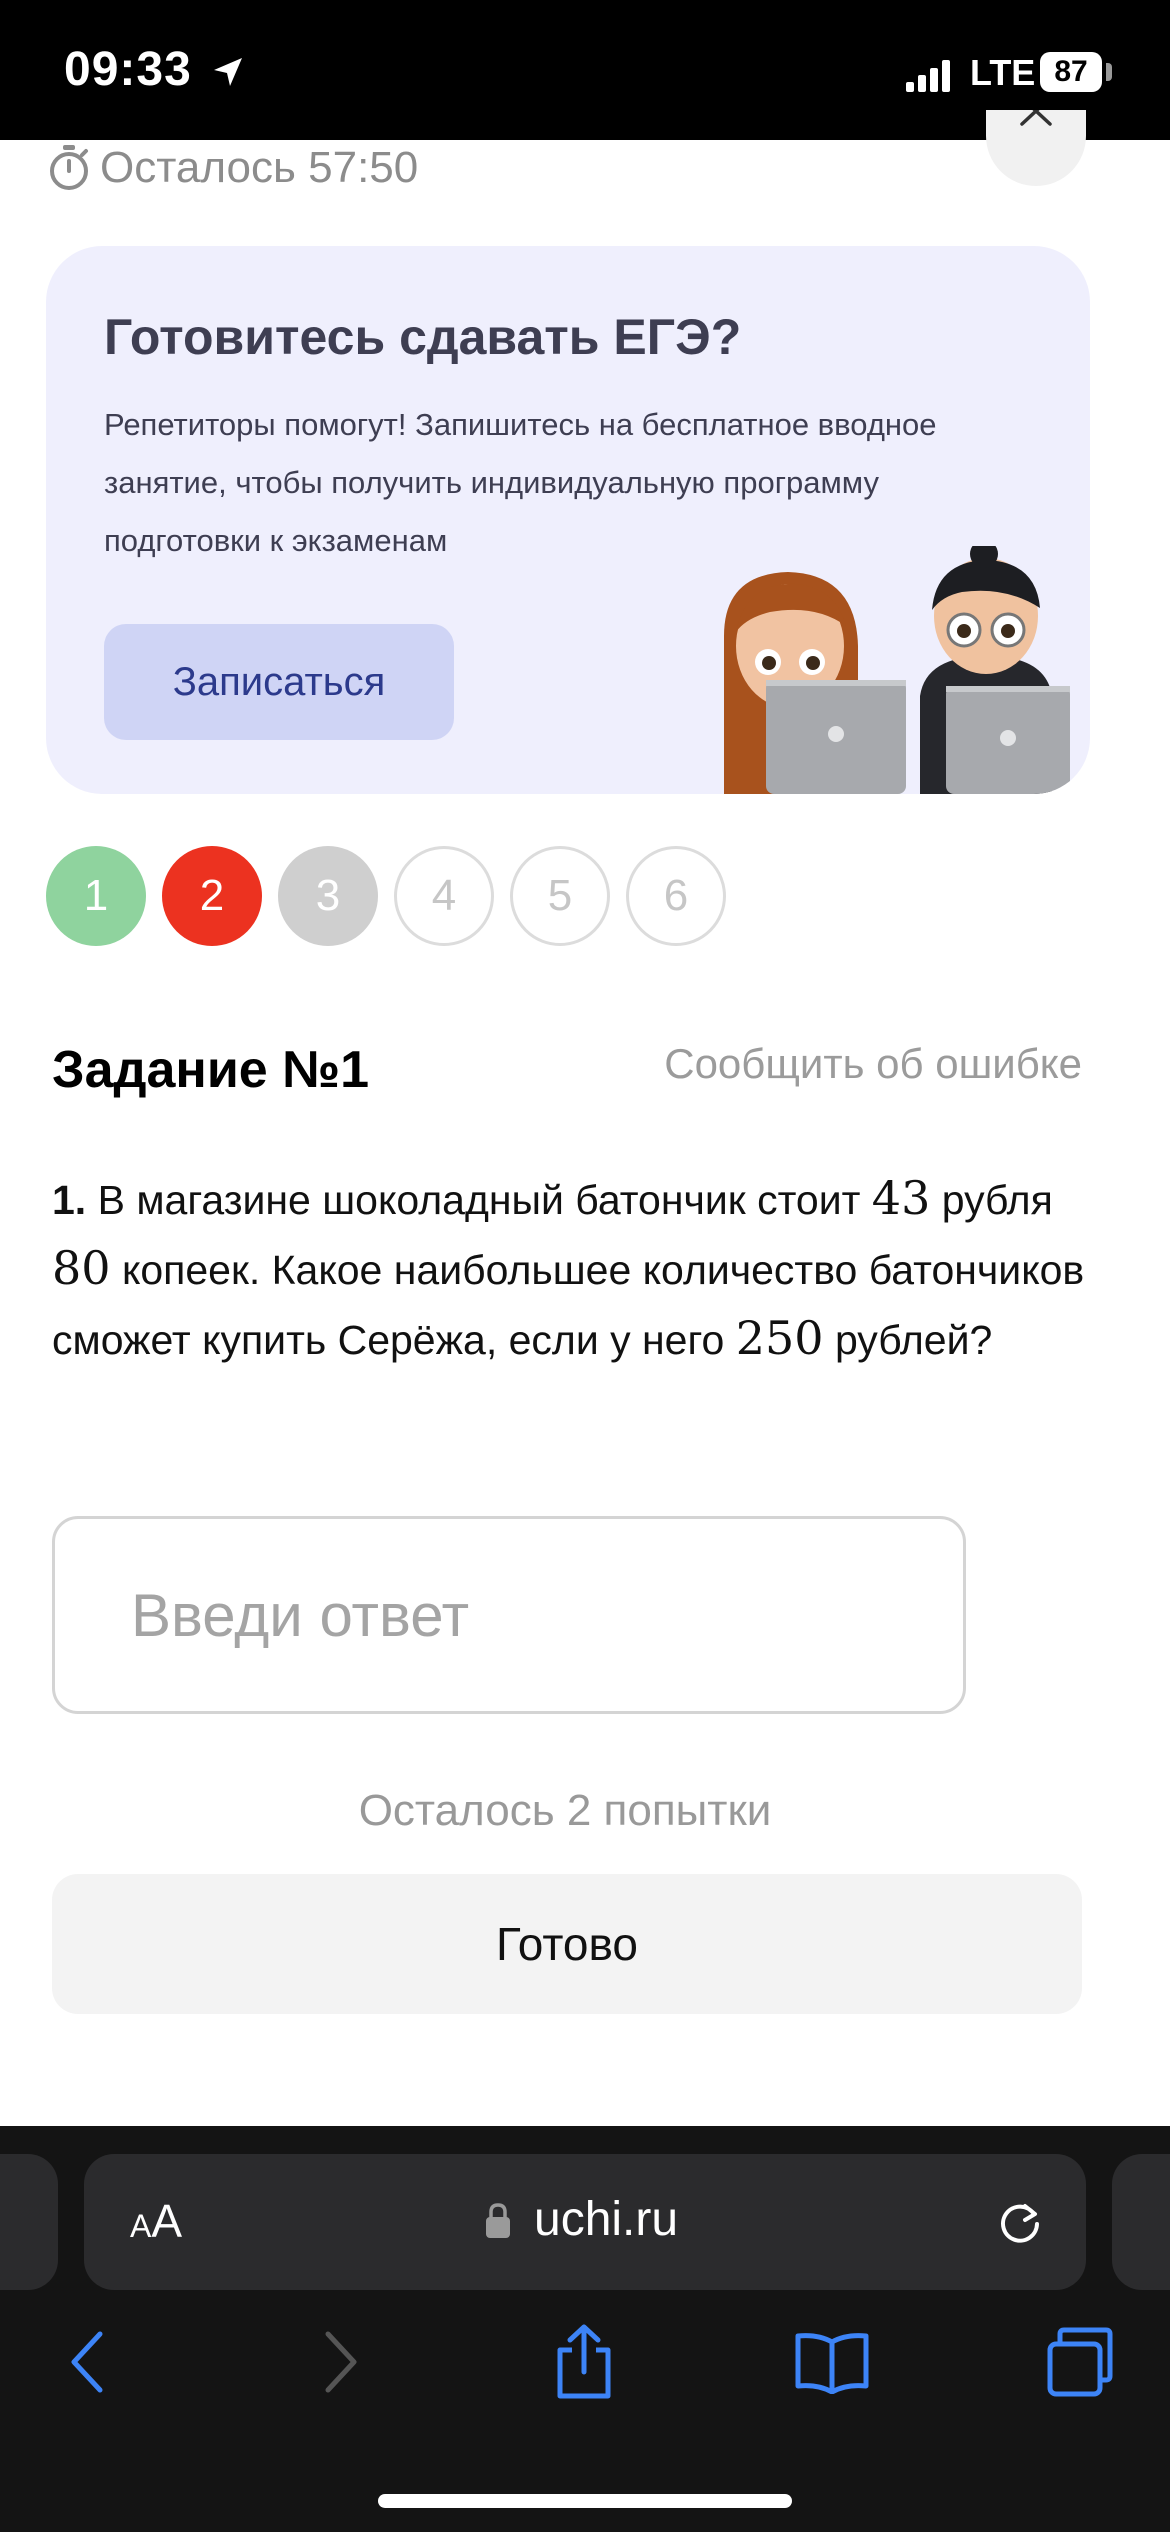  I want to click on close-button, so click(1036, 148).